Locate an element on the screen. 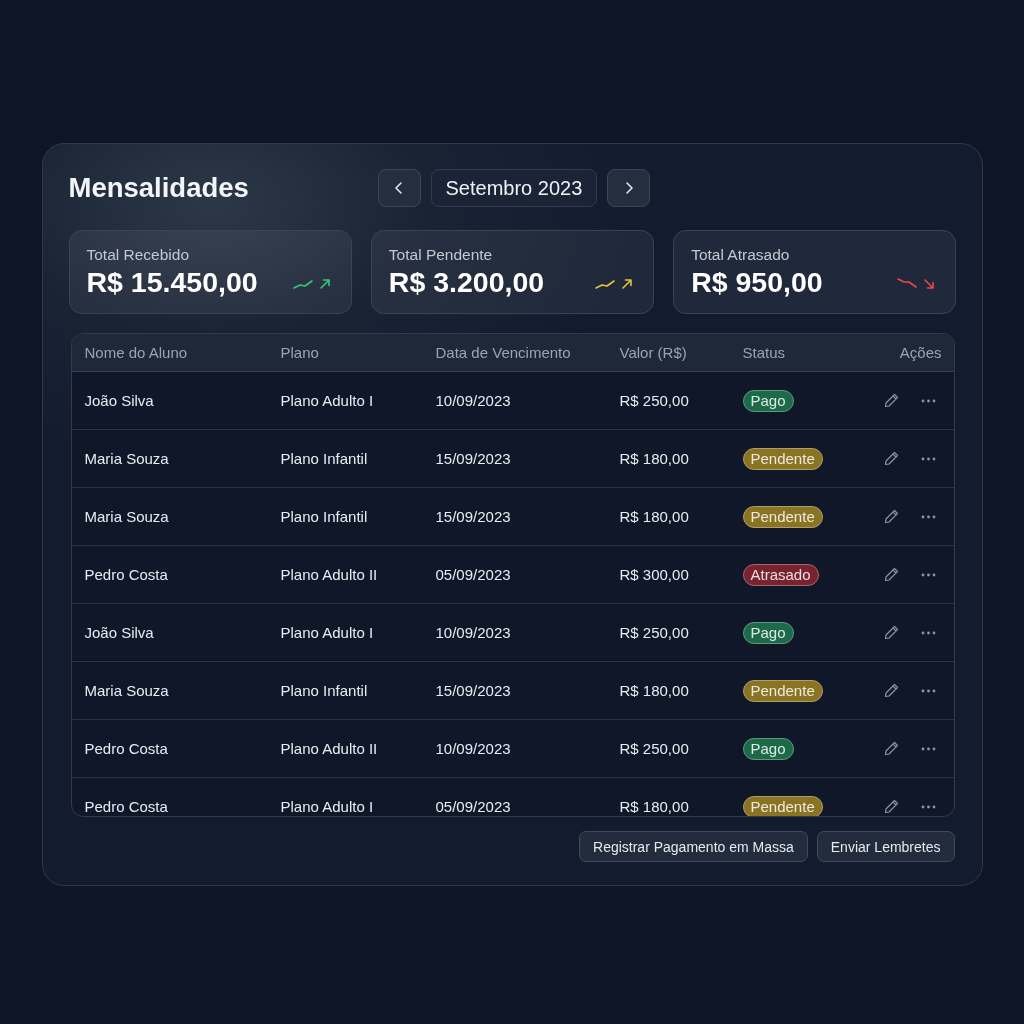 Image resolution: width=1024 pixels, height=1024 pixels. stat-label: Total Atrasado is located at coordinates (741, 255).